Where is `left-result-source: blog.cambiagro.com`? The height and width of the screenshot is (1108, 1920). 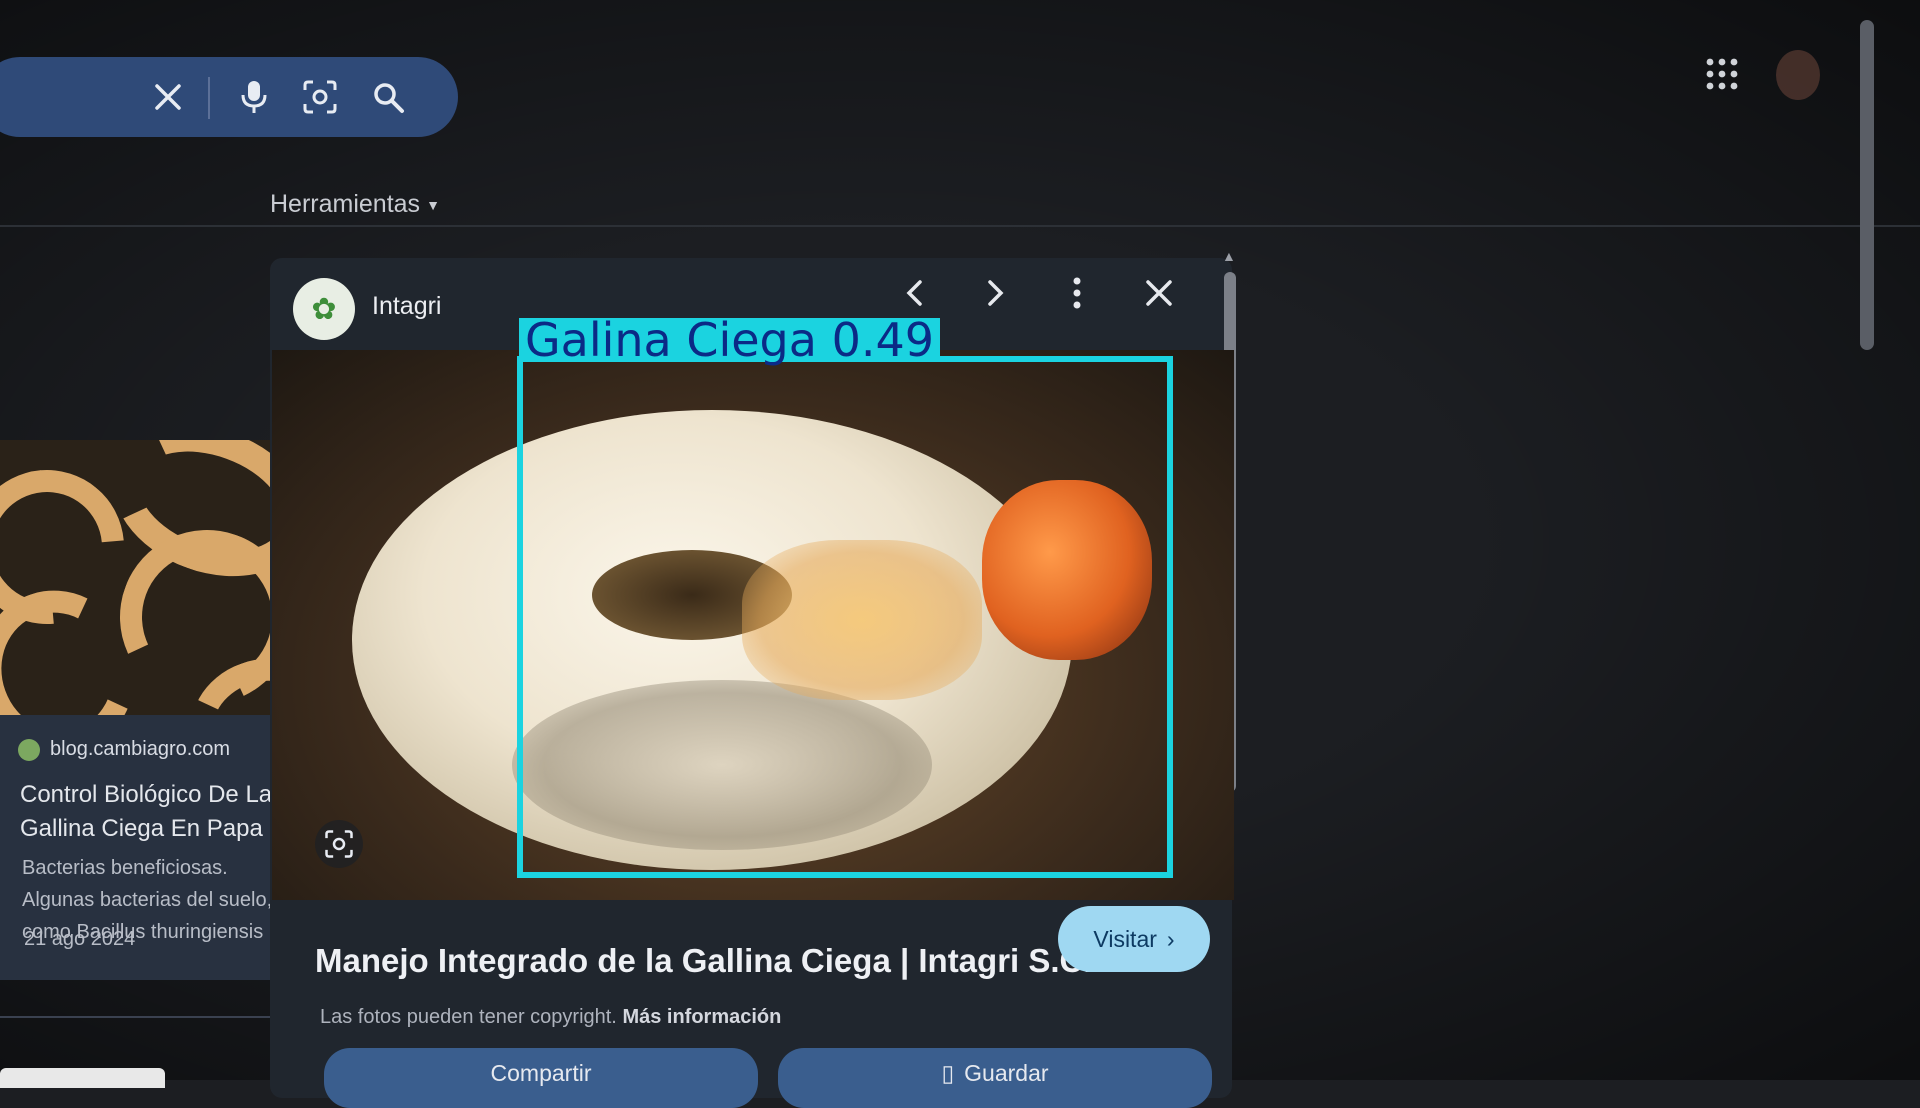
left-result-source: blog.cambiagro.com is located at coordinates (124, 749).